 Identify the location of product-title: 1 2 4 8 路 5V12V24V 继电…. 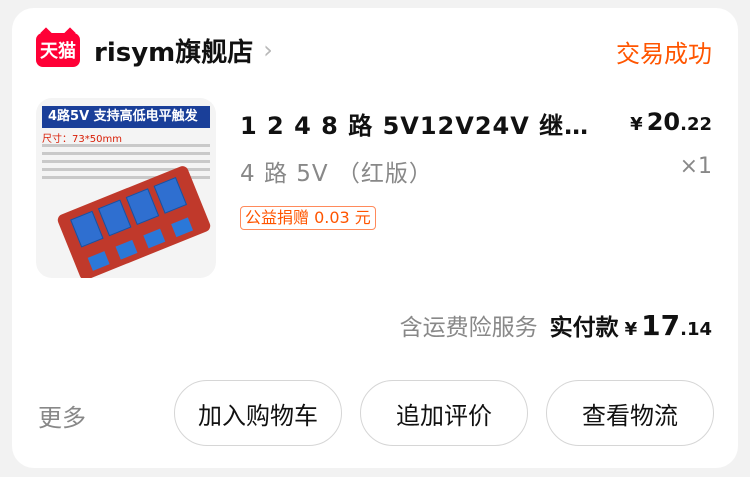
(420, 123).